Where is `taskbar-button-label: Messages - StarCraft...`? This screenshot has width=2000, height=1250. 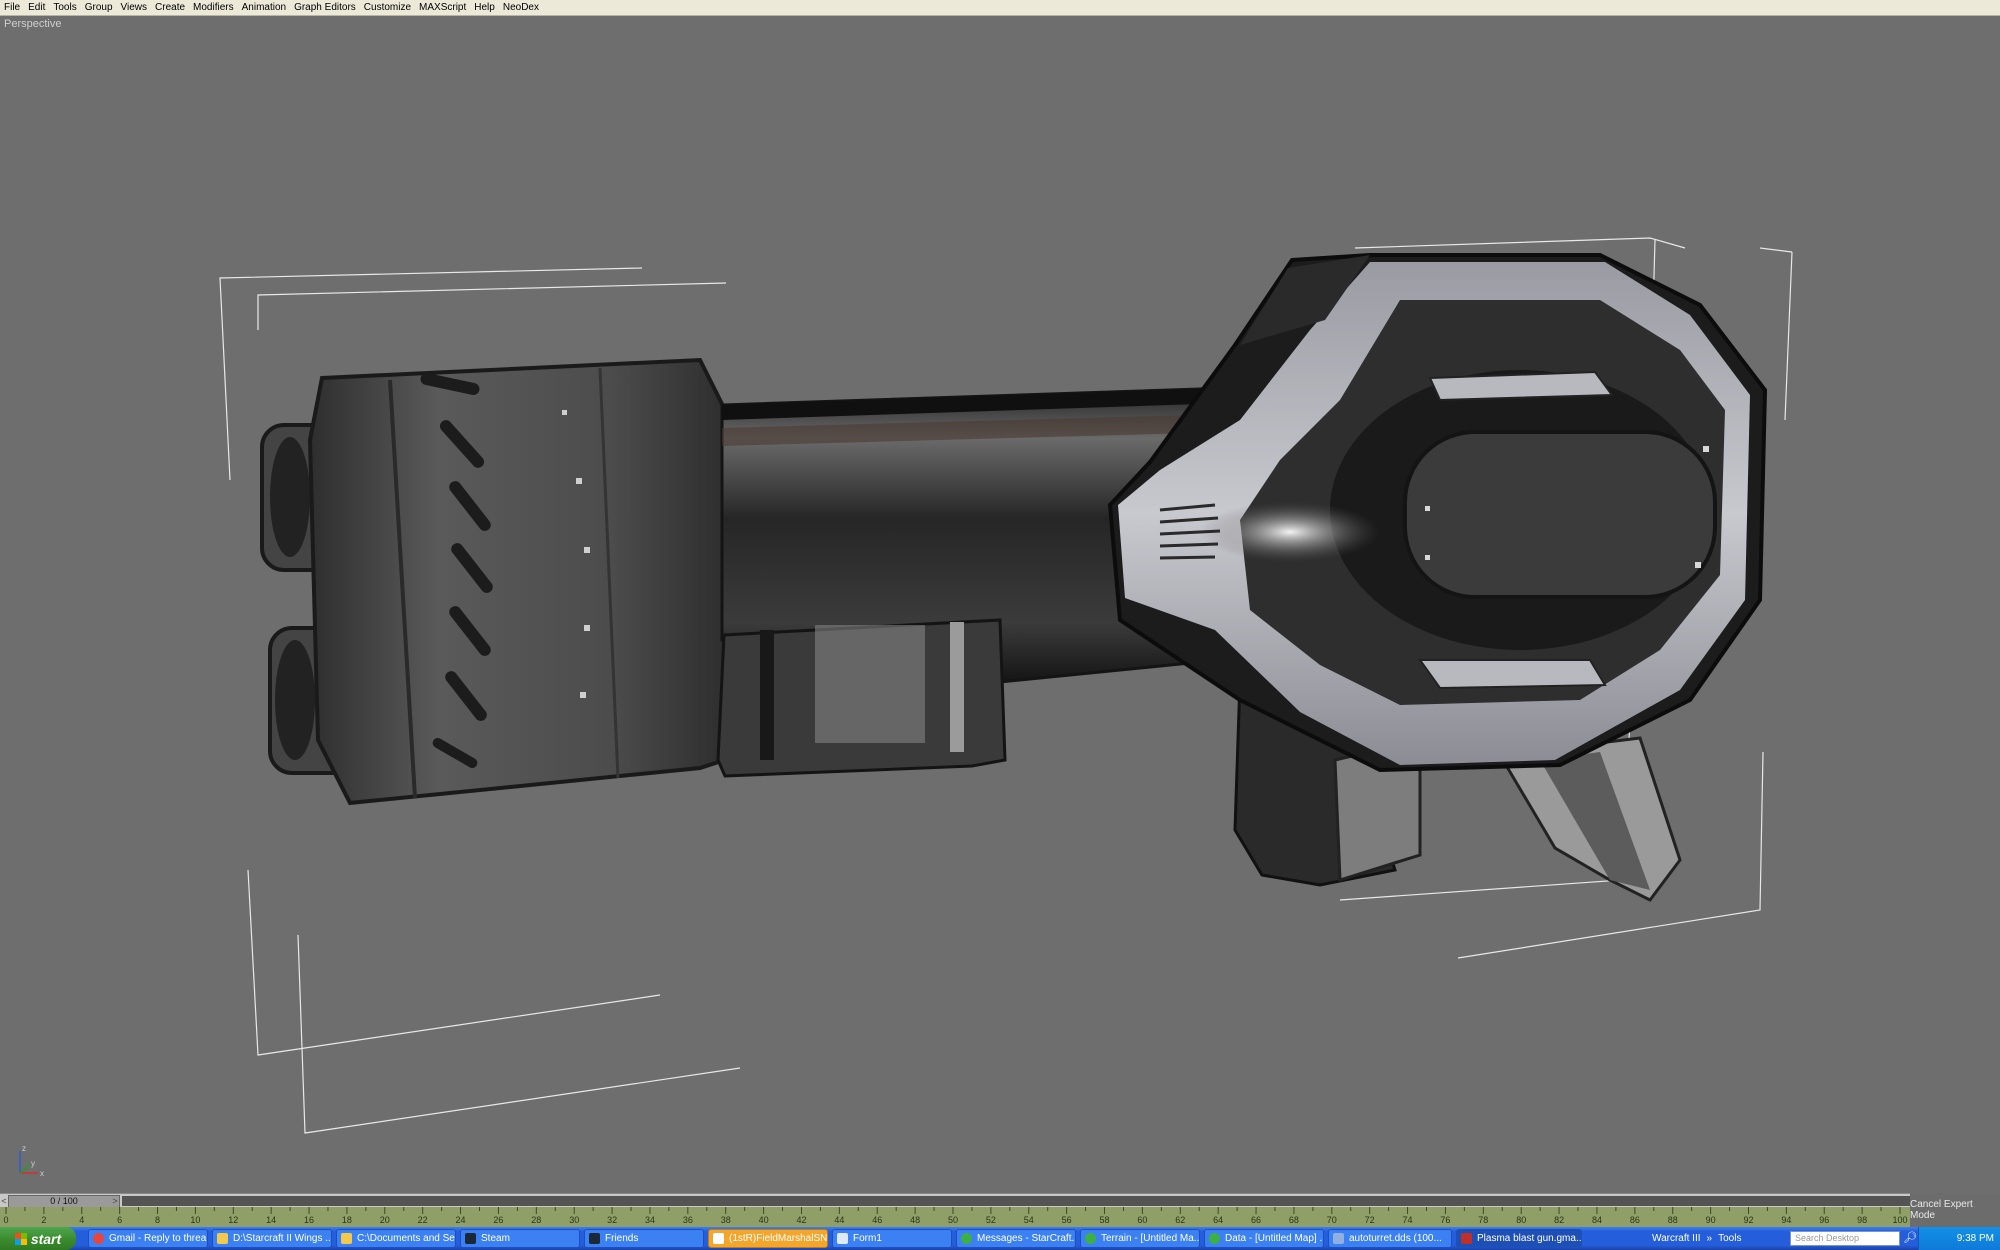
taskbar-button-label: Messages - StarCraft... is located at coordinates (1026, 1238).